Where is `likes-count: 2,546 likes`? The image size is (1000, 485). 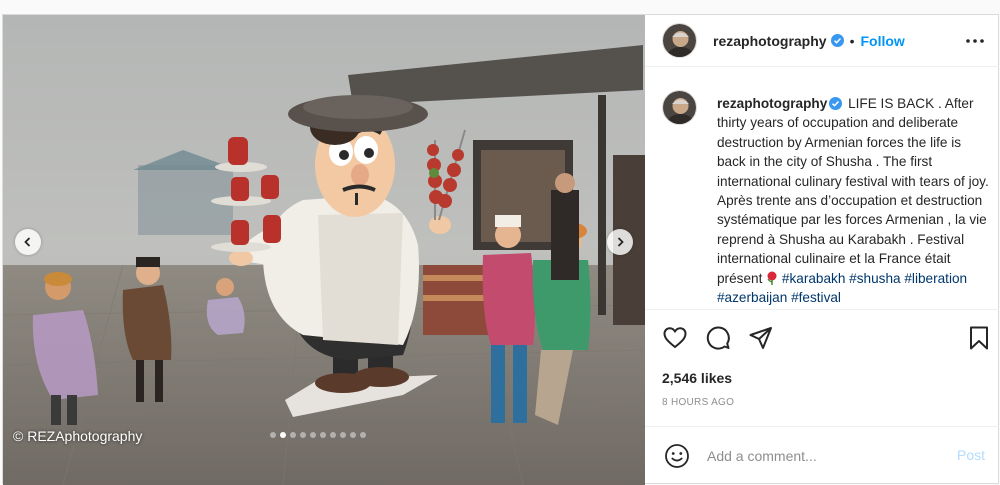 likes-count: 2,546 likes is located at coordinates (697, 378).